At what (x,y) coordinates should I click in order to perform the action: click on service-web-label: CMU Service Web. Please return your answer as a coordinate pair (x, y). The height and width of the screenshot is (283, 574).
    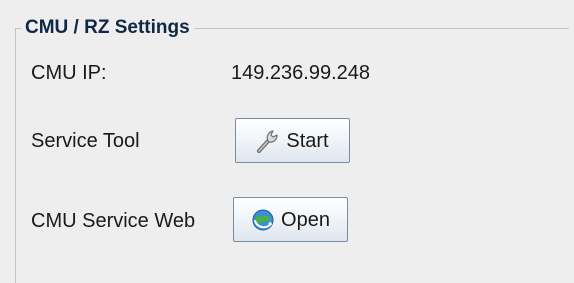
    Looking at the image, I should click on (113, 221).